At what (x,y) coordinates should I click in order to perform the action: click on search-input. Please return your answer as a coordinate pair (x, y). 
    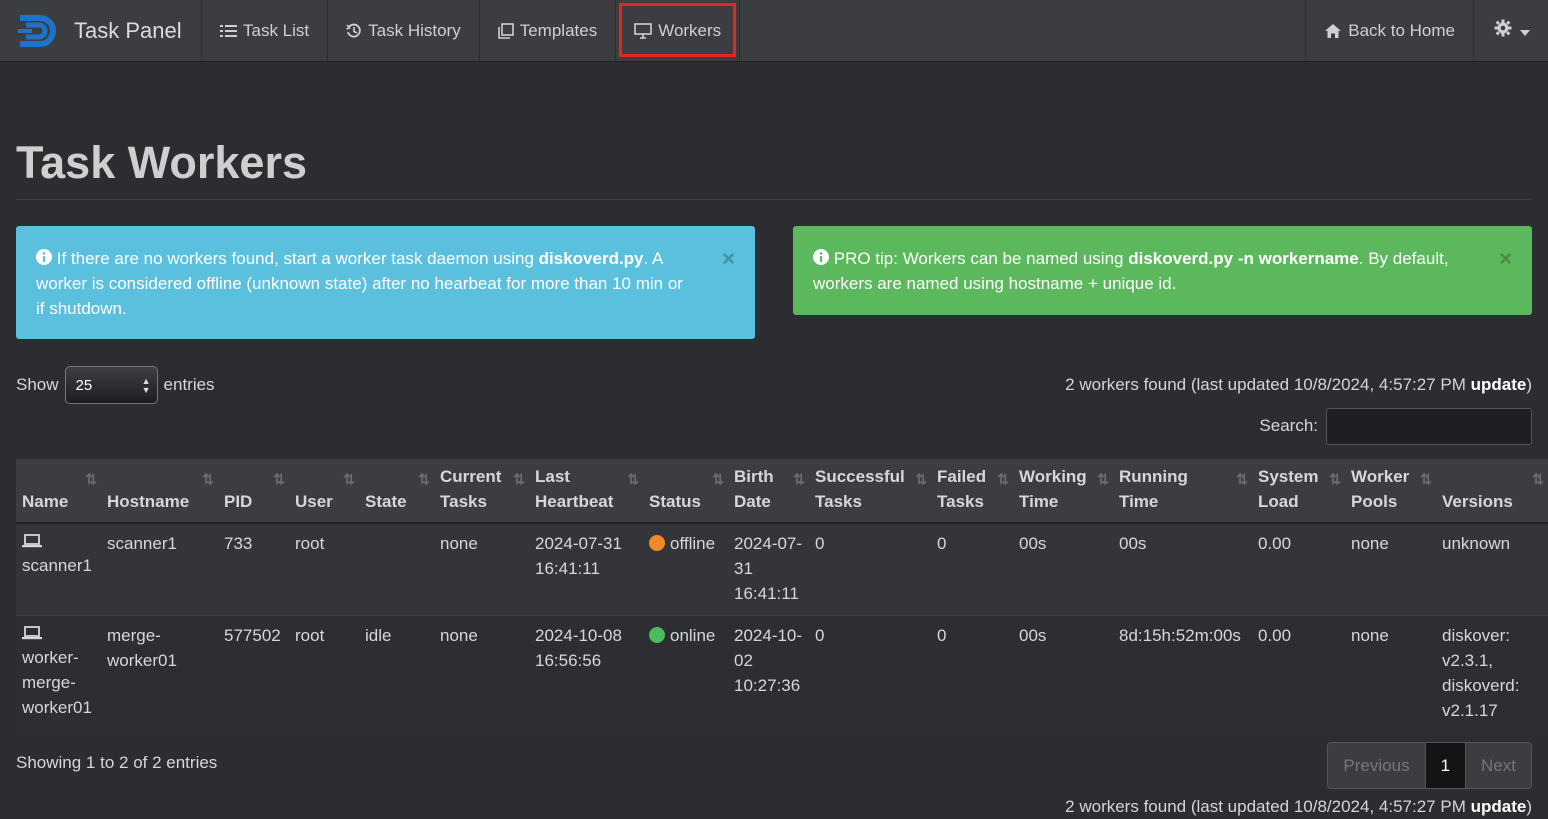
    Looking at the image, I should click on (1429, 426).